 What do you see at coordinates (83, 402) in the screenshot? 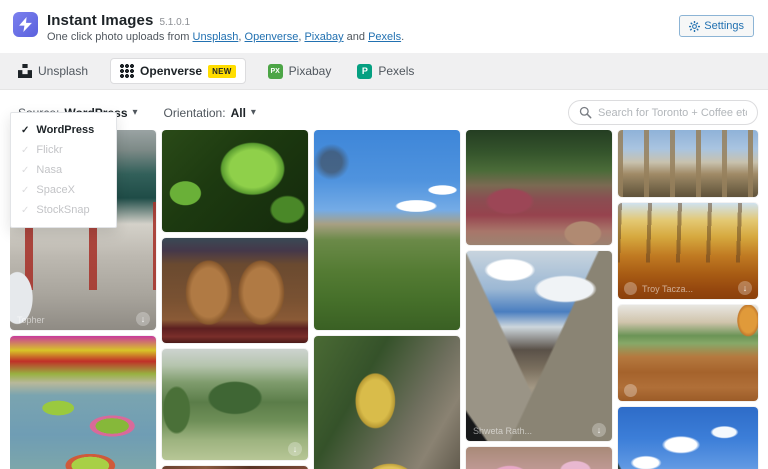
I see `photo-flower-pond` at bounding box center [83, 402].